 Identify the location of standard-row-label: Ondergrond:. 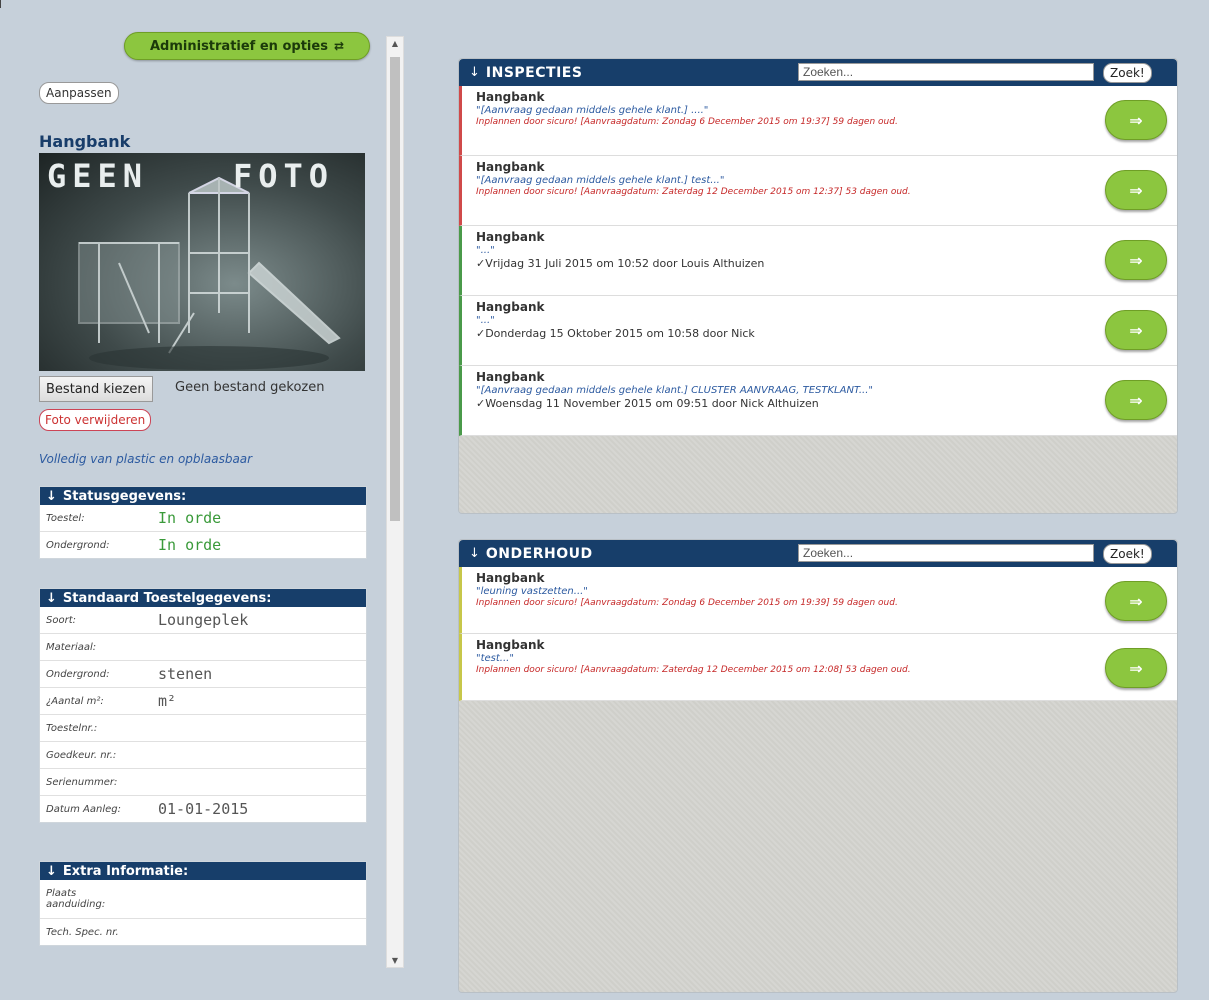
(78, 674).